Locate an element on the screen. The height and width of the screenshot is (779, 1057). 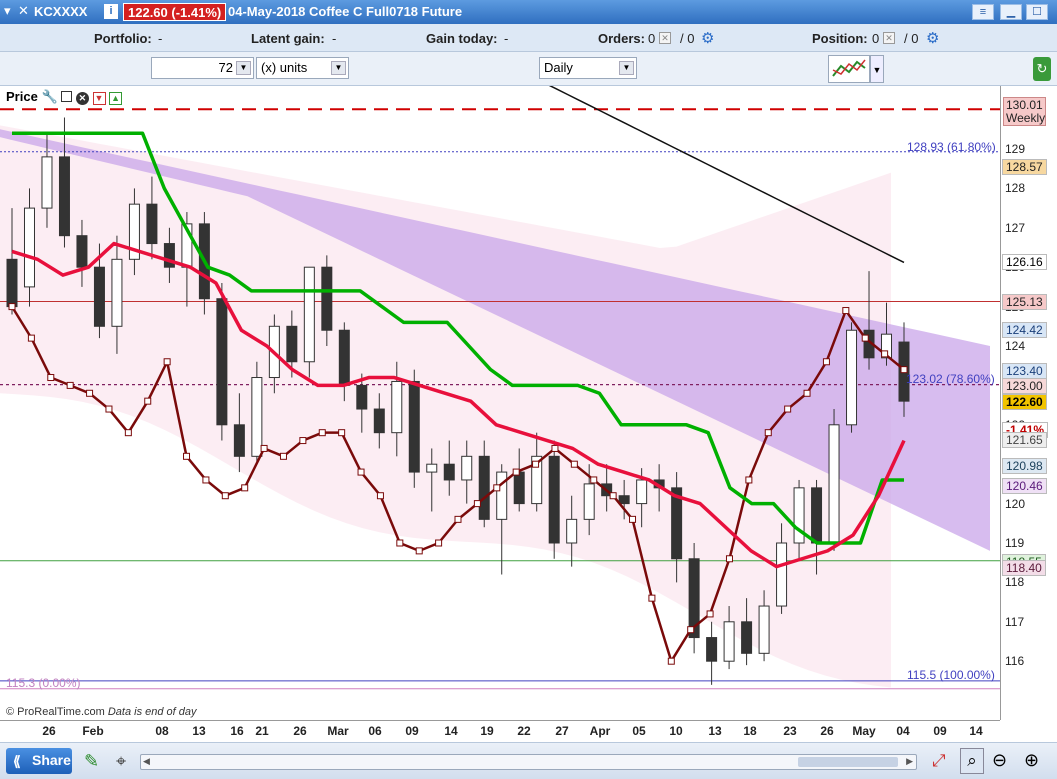
units-type-select: (x) units ▼ is located at coordinates (302, 68).